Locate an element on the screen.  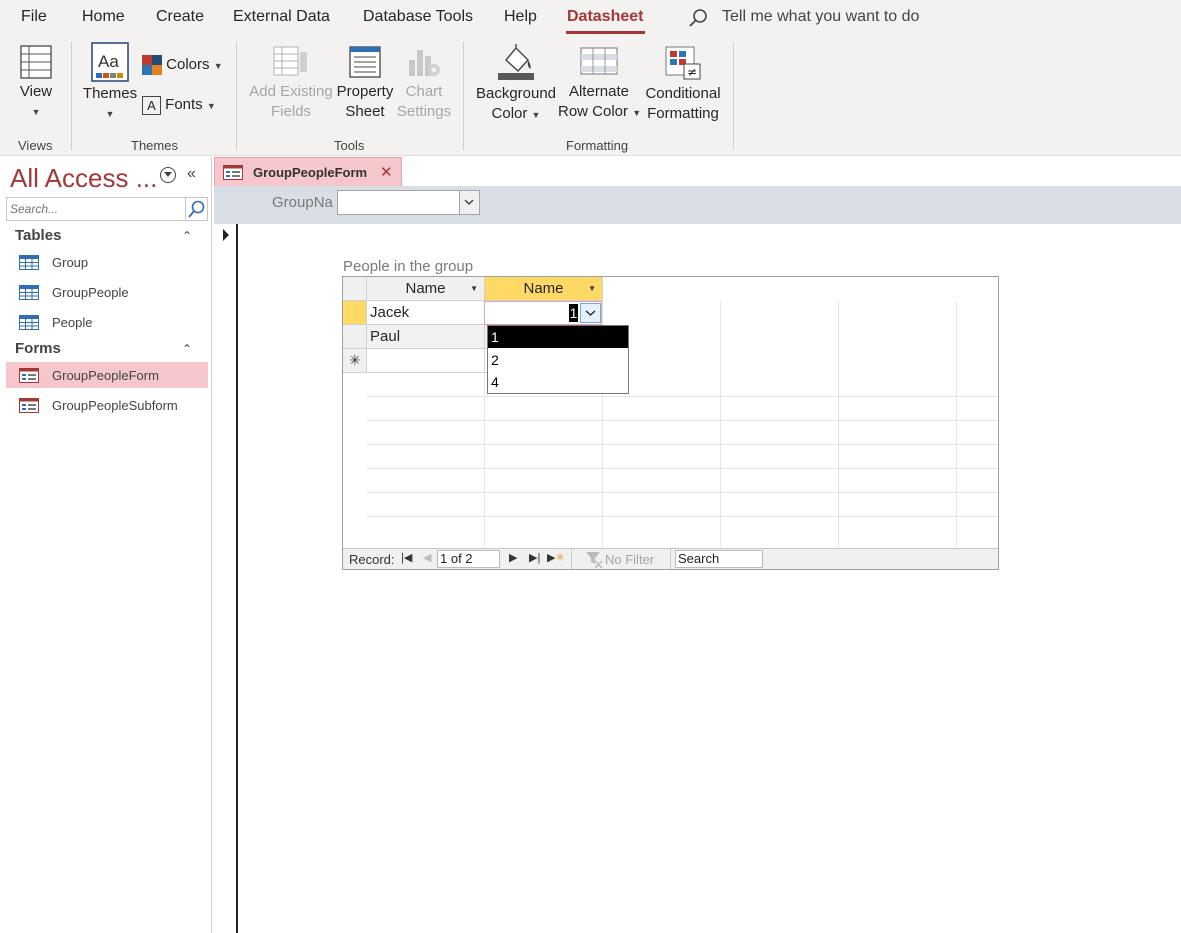
table-cell-new is located at coordinates (426, 361).